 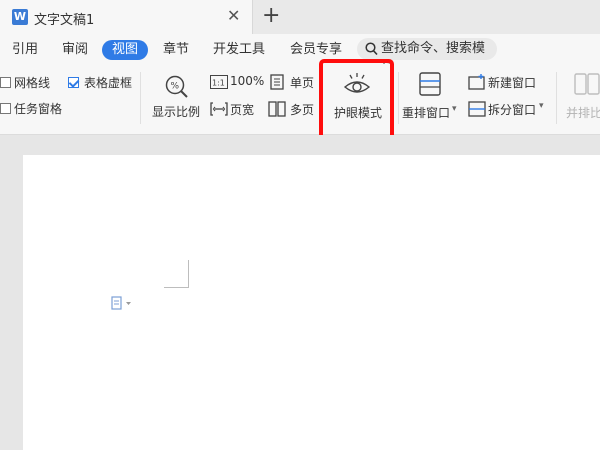 I want to click on single-page-button: 单页, so click(x=292, y=82).